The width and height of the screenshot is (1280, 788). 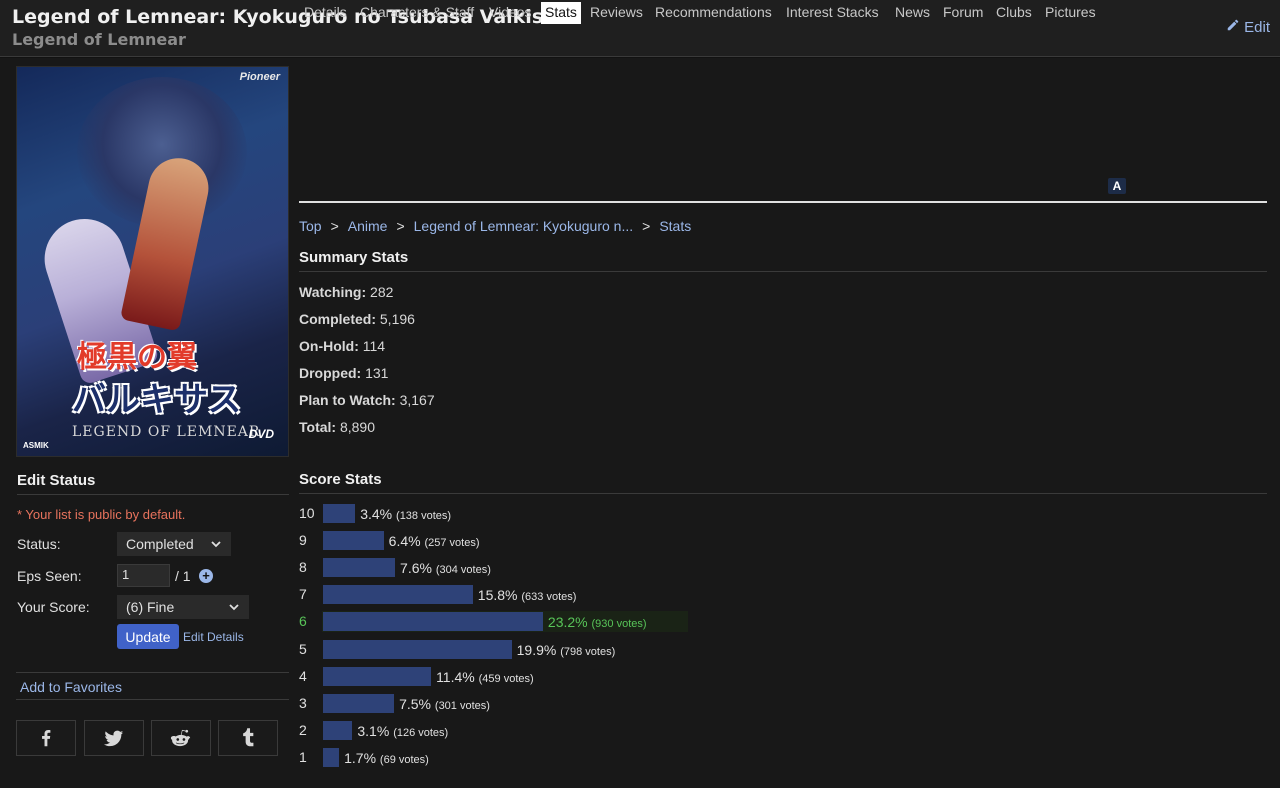 I want to click on stat-dropped: Dropped: 131, so click(x=343, y=373).